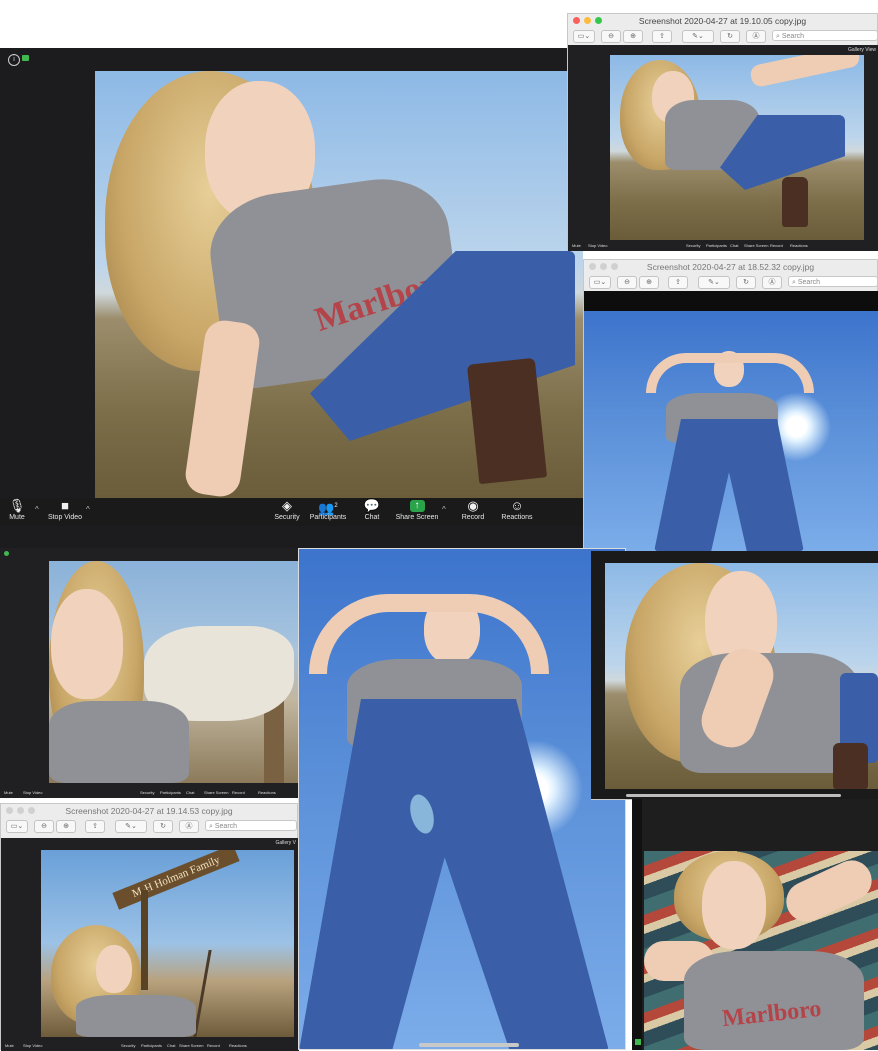 This screenshot has width=878, height=1051. I want to click on zoom-window-blanket: Marlboro, so click(755, 924).